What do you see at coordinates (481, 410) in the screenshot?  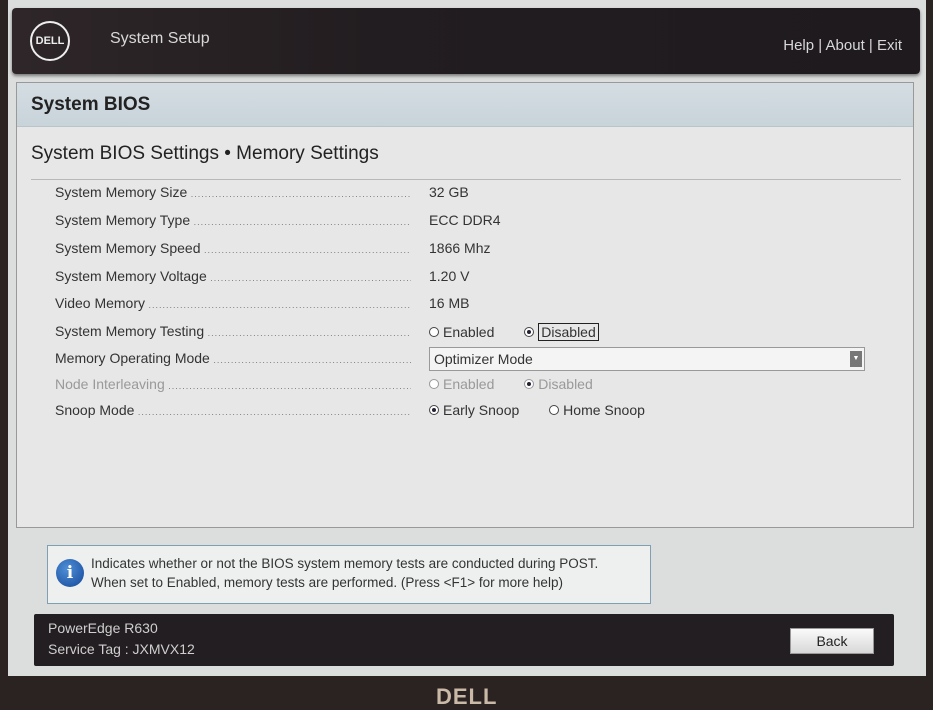 I see `radio-label: Early Snoop` at bounding box center [481, 410].